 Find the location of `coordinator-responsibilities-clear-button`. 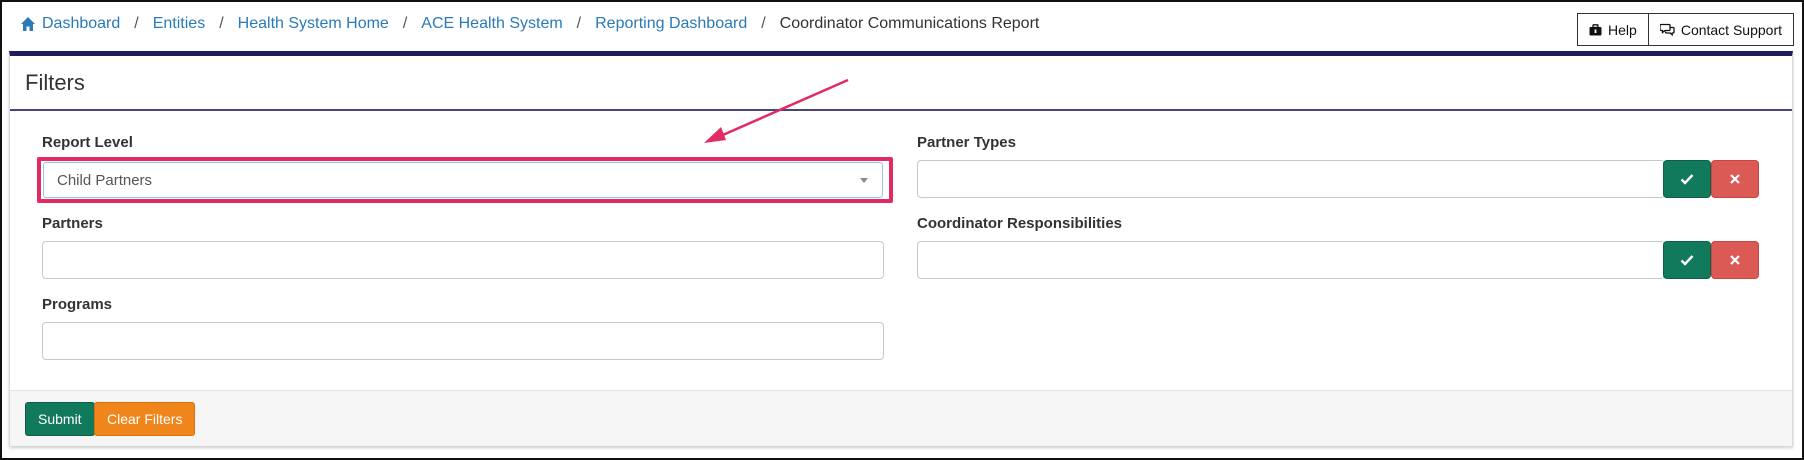

coordinator-responsibilities-clear-button is located at coordinates (1735, 260).